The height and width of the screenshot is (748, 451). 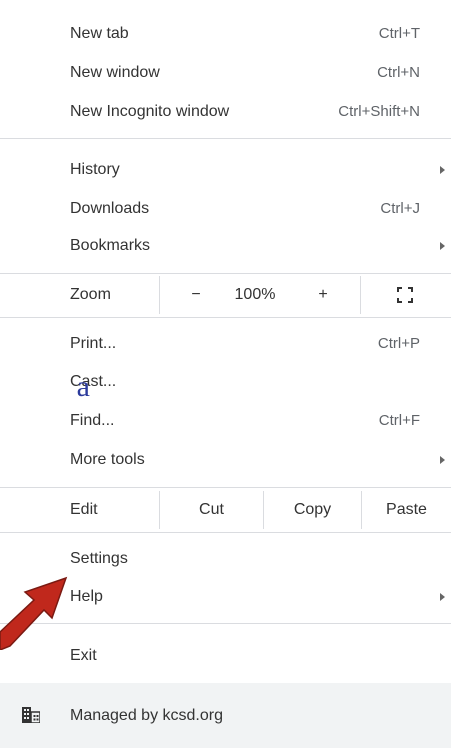 What do you see at coordinates (405, 295) in the screenshot?
I see `fullscreen-icon` at bounding box center [405, 295].